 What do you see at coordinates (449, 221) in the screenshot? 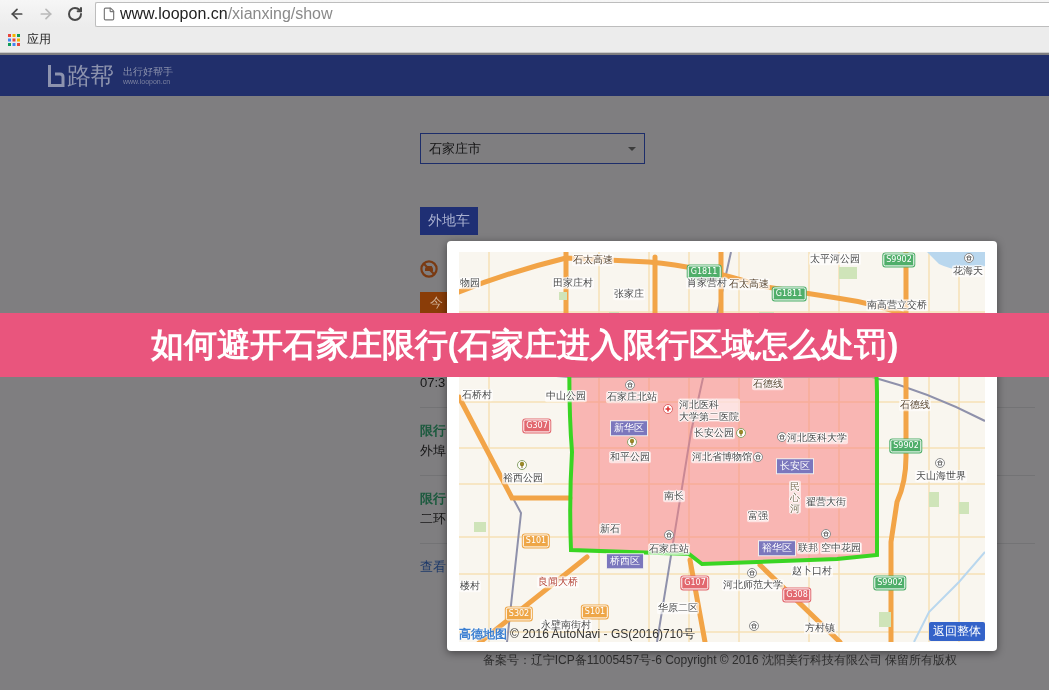
I see `vehicle-button: 外地车` at bounding box center [449, 221].